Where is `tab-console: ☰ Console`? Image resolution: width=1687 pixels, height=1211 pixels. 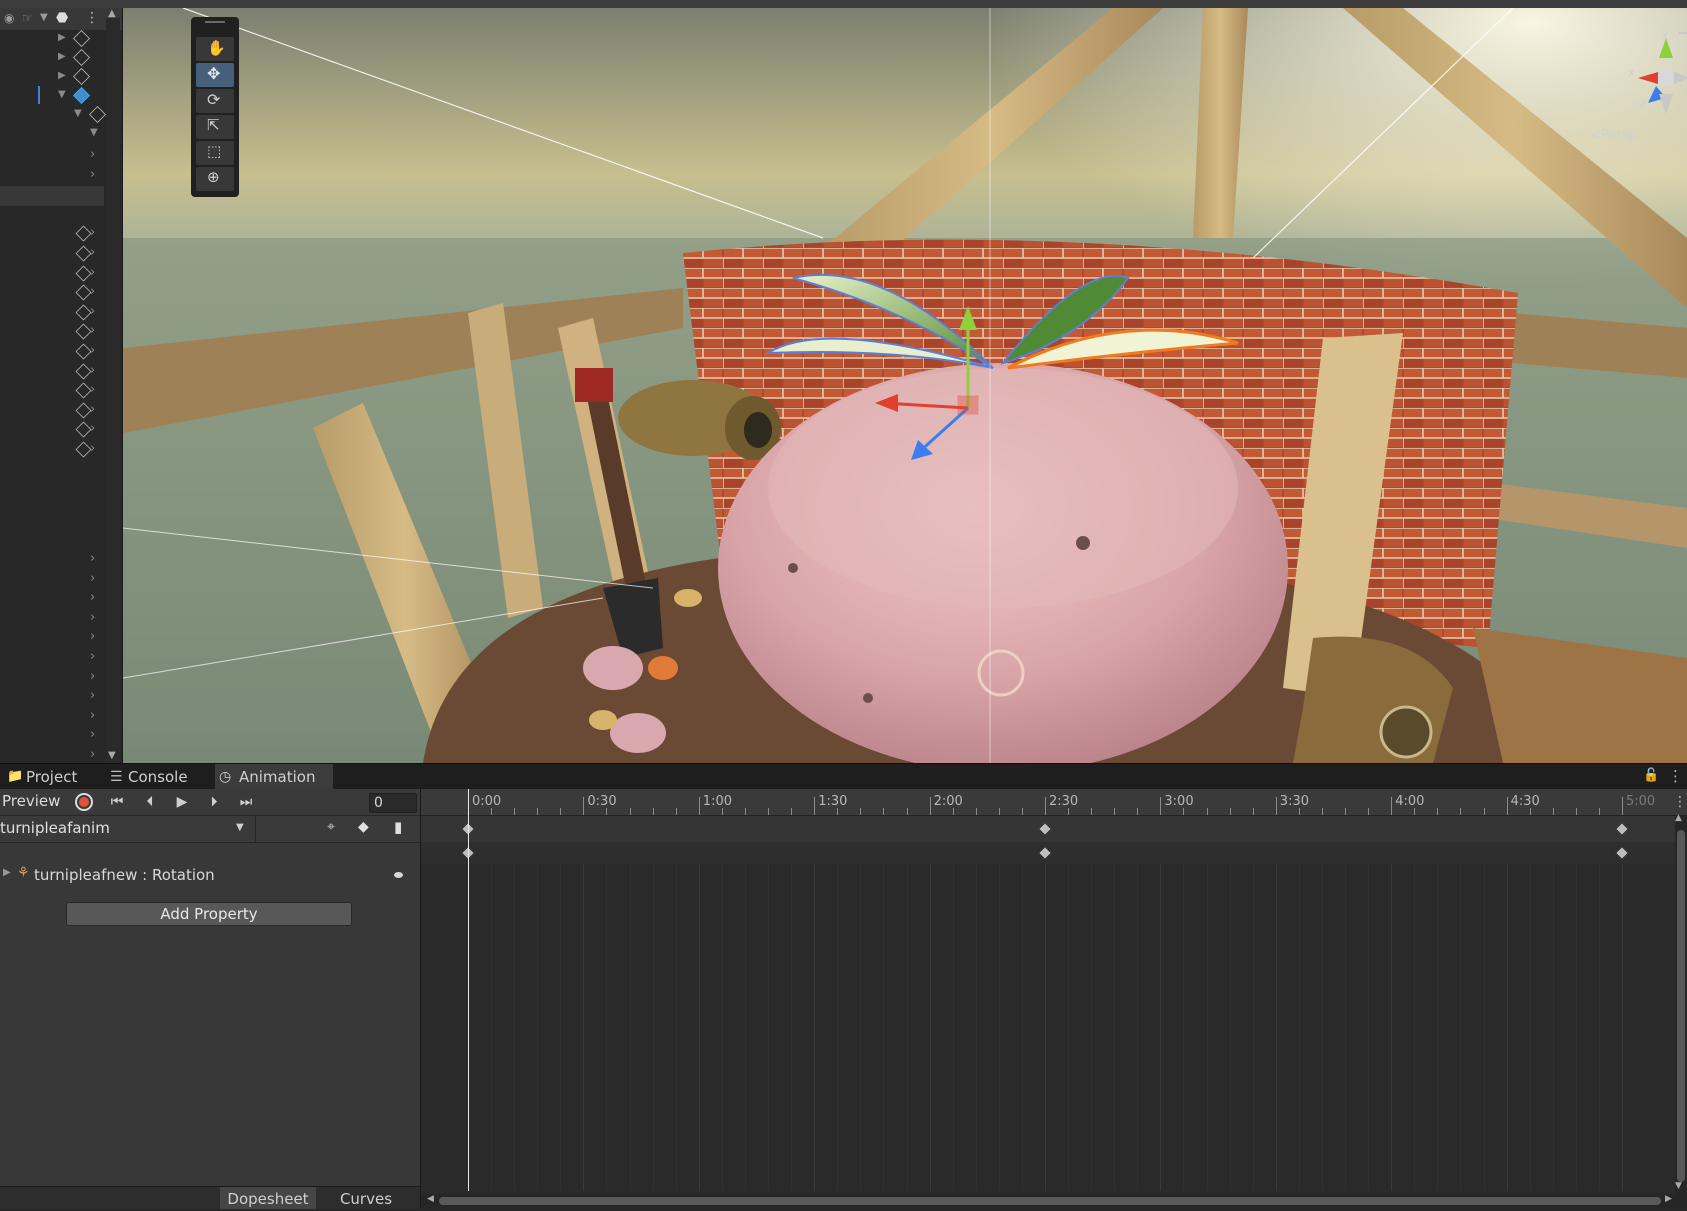
tab-console: ☰ Console is located at coordinates (161, 777).